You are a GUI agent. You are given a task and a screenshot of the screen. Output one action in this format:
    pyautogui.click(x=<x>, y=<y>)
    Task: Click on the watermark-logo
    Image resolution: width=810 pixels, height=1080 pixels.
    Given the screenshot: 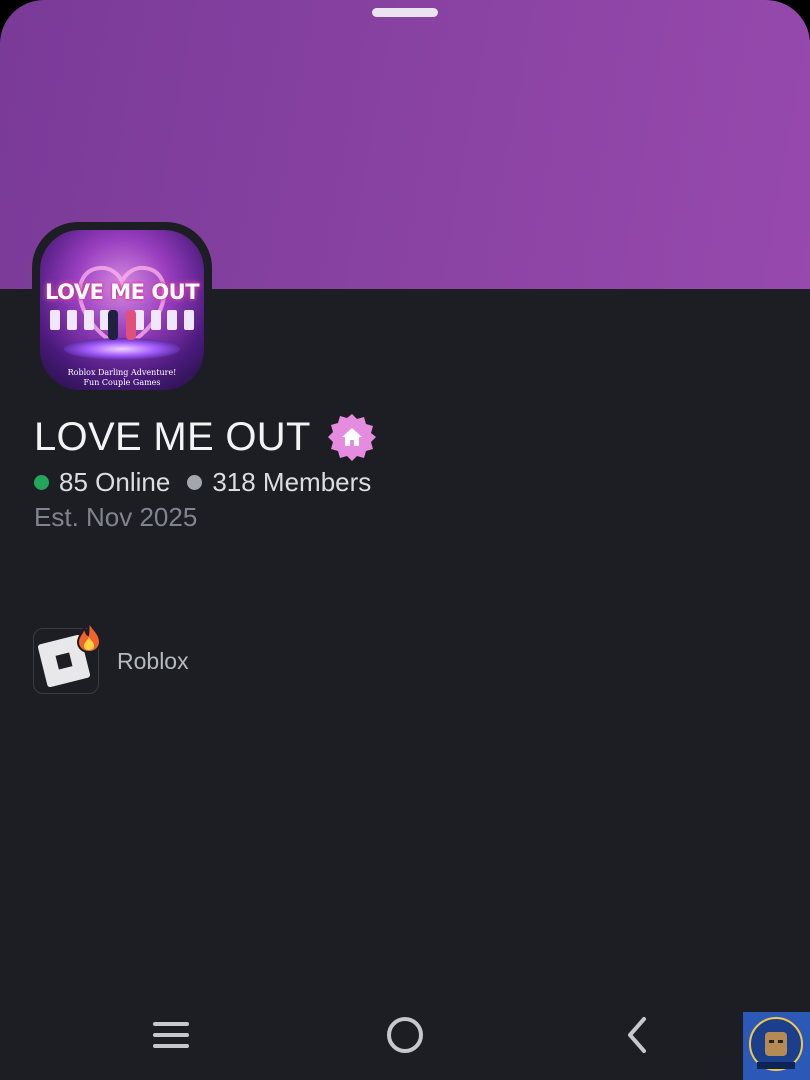 What is the action you would take?
    pyautogui.click(x=776, y=1046)
    